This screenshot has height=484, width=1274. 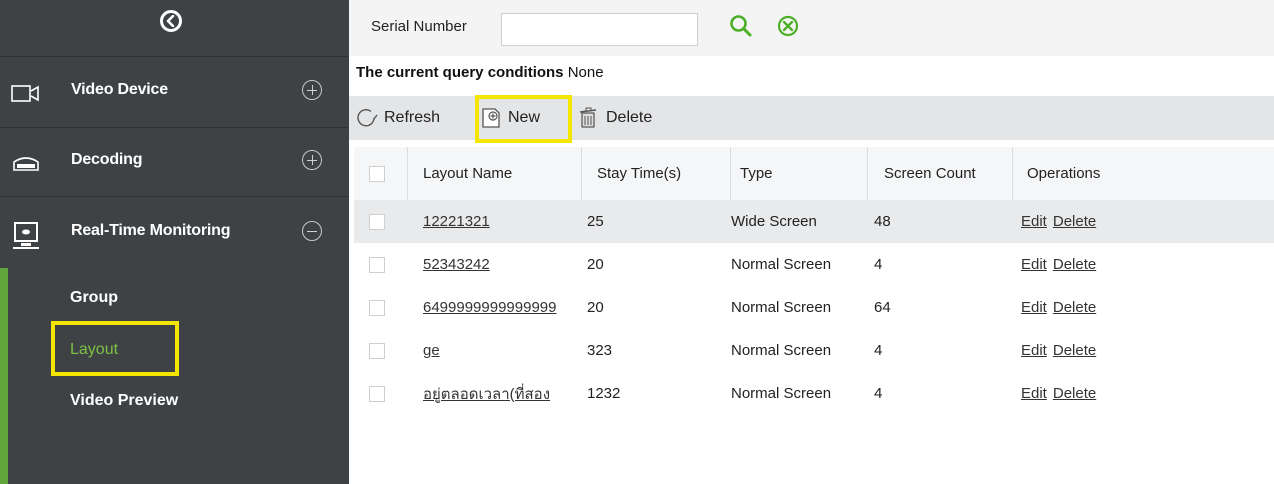 I want to click on sidebar-item-label: Decoding, so click(x=107, y=159).